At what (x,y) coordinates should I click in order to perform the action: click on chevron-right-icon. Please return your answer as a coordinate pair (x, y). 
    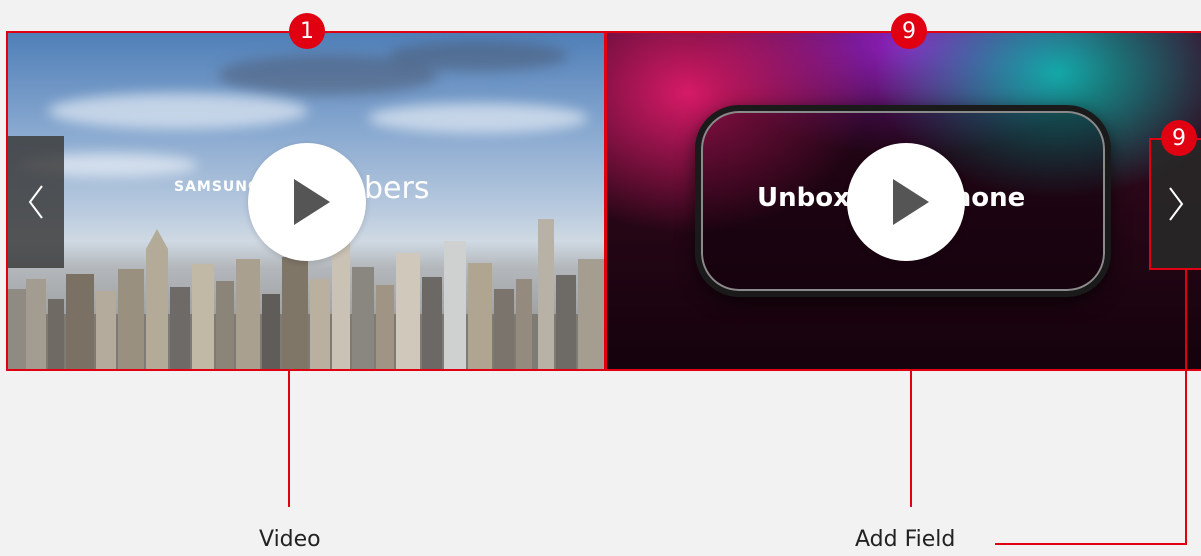
    Looking at the image, I should click on (1176, 204).